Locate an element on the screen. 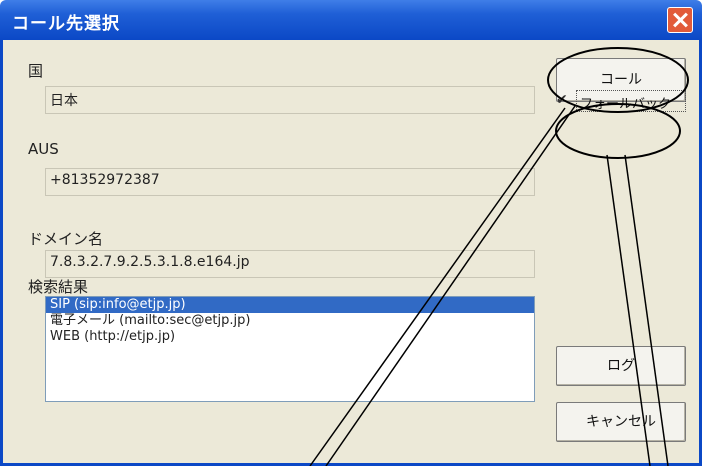 Image resolution: width=702 pixels, height=466 pixels. fallback-label: フォールバック is located at coordinates (631, 101).